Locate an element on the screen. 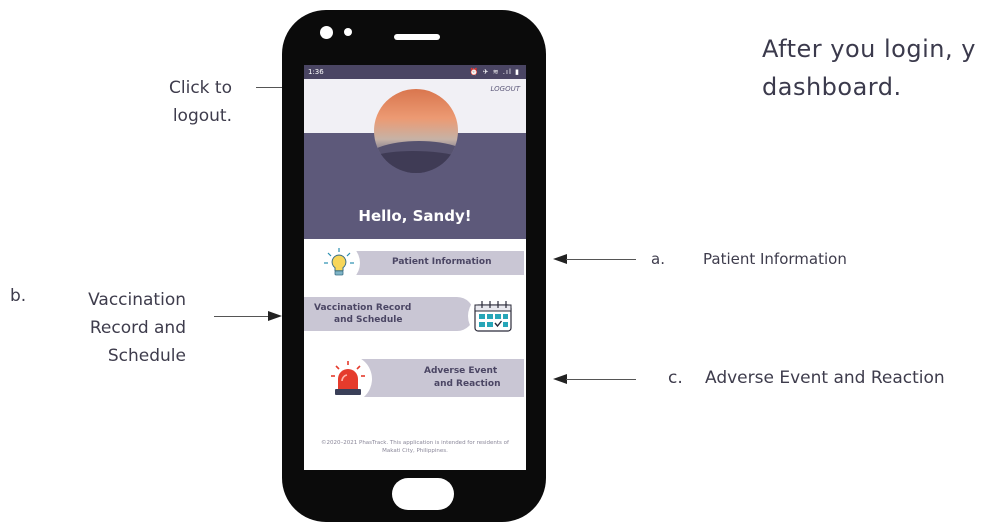 The width and height of the screenshot is (1000, 524). siren-icon is located at coordinates (348, 379).